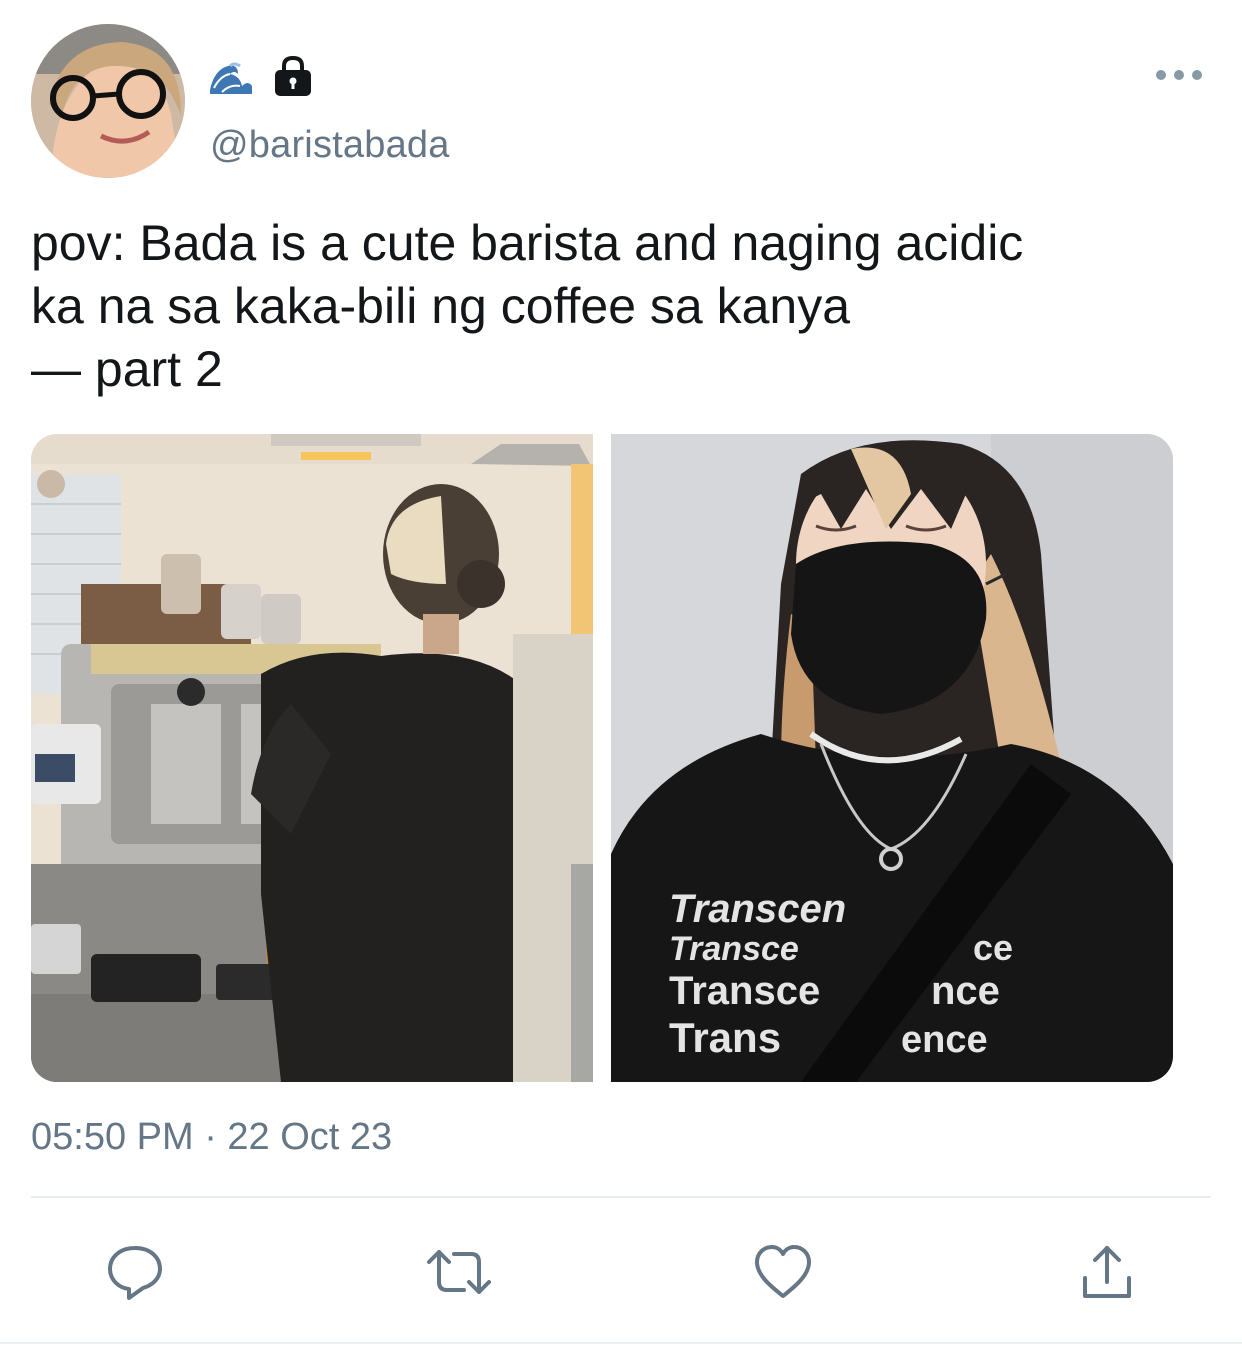 This screenshot has width=1242, height=1362. What do you see at coordinates (621, 1343) in the screenshot?
I see `bottom-separator` at bounding box center [621, 1343].